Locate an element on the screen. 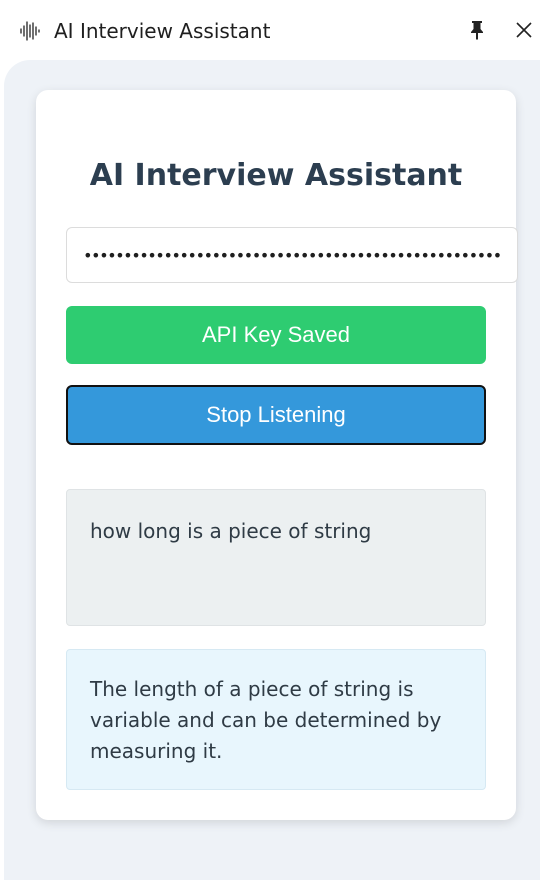 The width and height of the screenshot is (540, 880). window-title: AI Interview Assistant is located at coordinates (162, 31).